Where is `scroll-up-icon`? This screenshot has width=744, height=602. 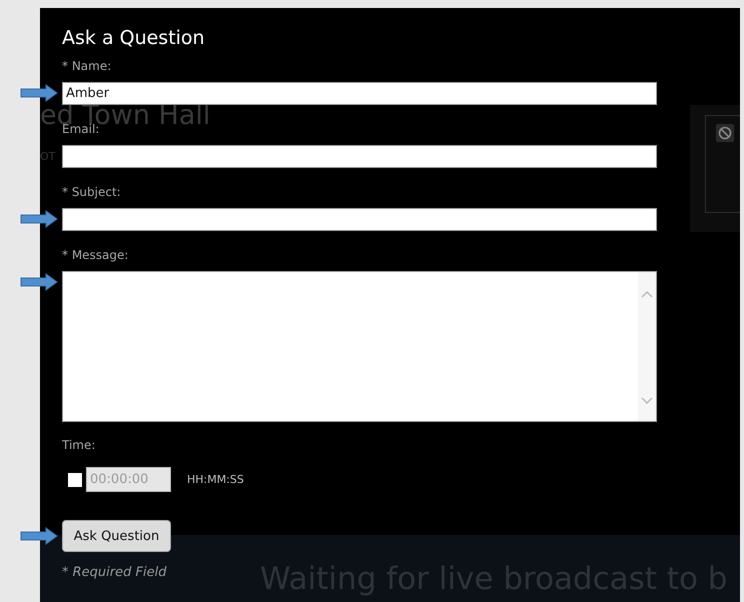 scroll-up-icon is located at coordinates (647, 294).